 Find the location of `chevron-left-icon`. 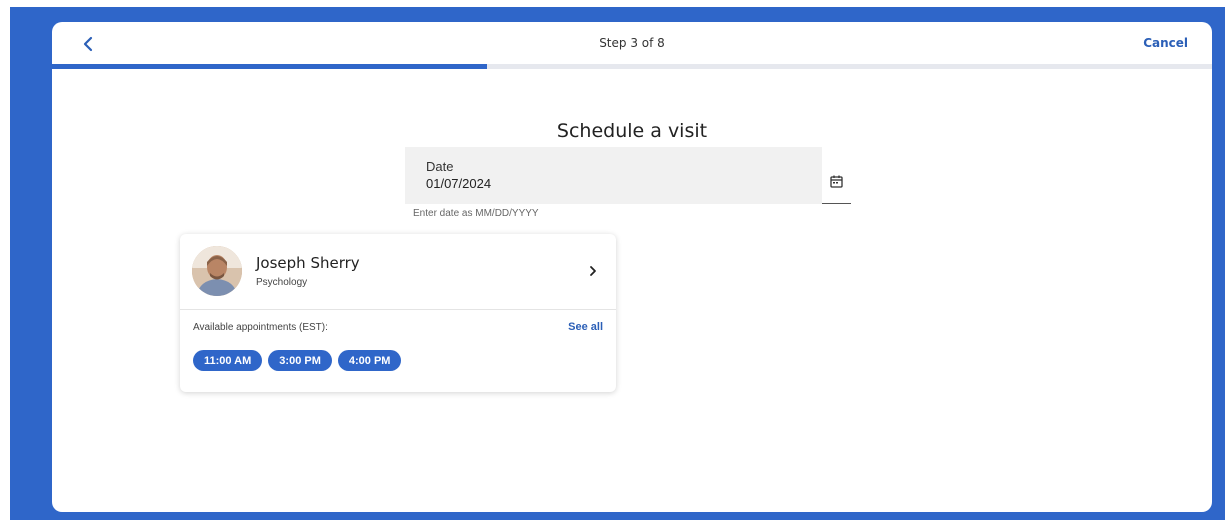

chevron-left-icon is located at coordinates (88, 44).